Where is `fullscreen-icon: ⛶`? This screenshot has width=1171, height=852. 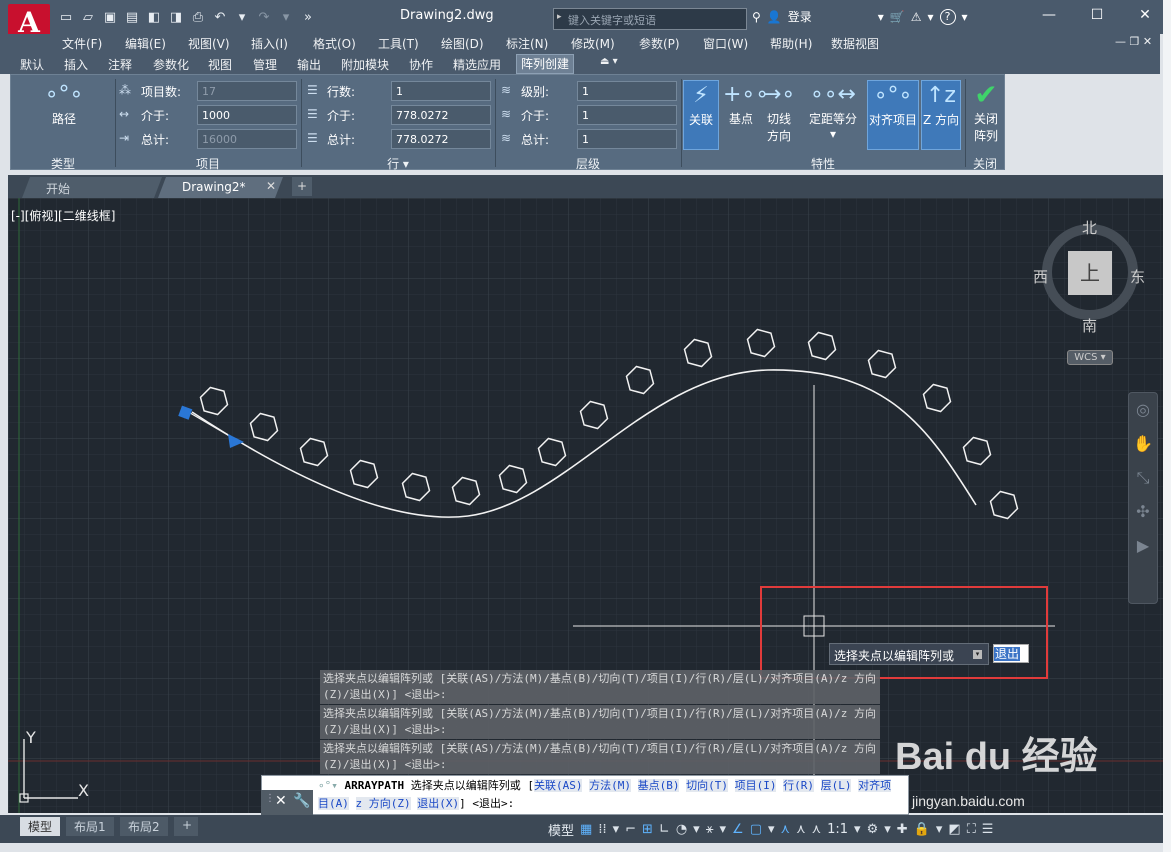
fullscreen-icon: ⛶ is located at coordinates (971, 829).